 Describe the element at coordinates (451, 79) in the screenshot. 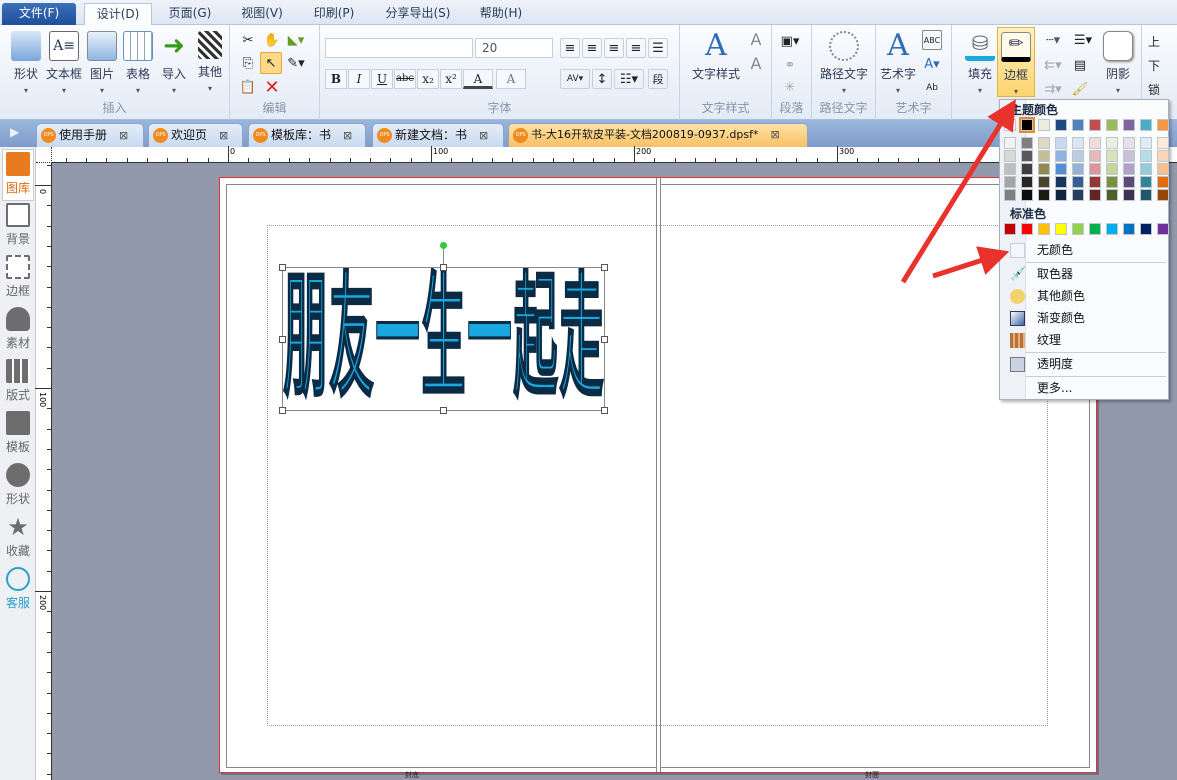

I see `superscript-button: x²` at that location.